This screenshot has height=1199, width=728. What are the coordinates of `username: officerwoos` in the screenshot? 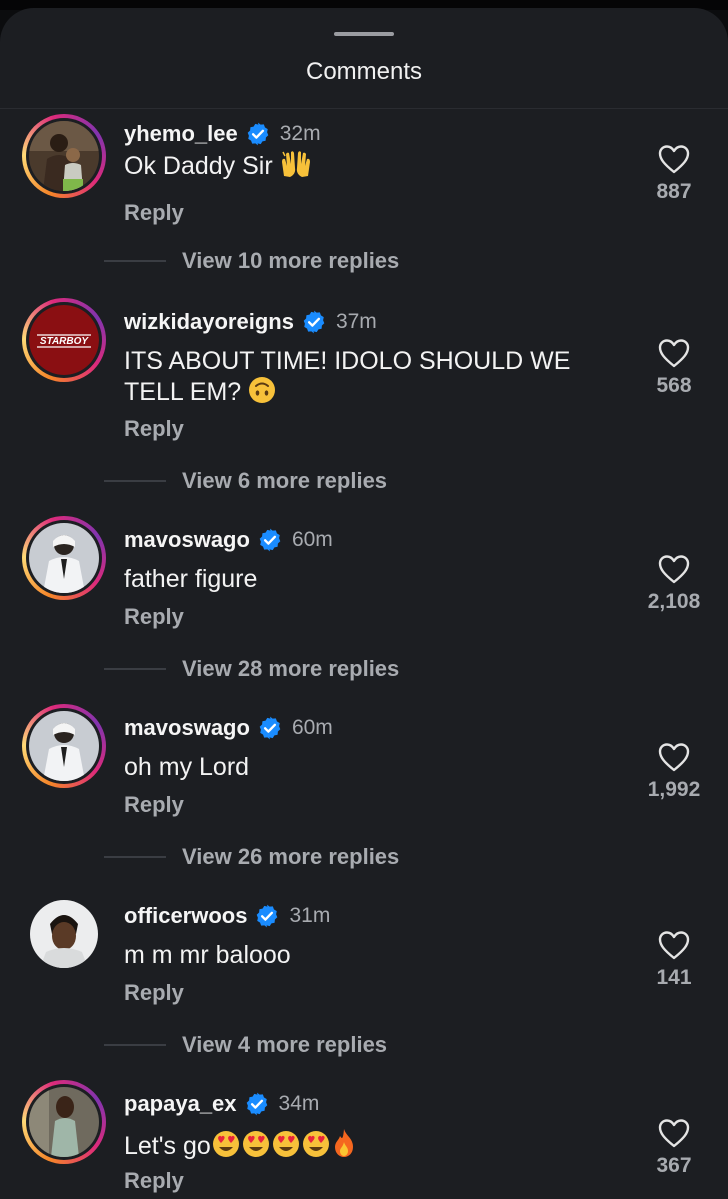 It's located at (185, 916).